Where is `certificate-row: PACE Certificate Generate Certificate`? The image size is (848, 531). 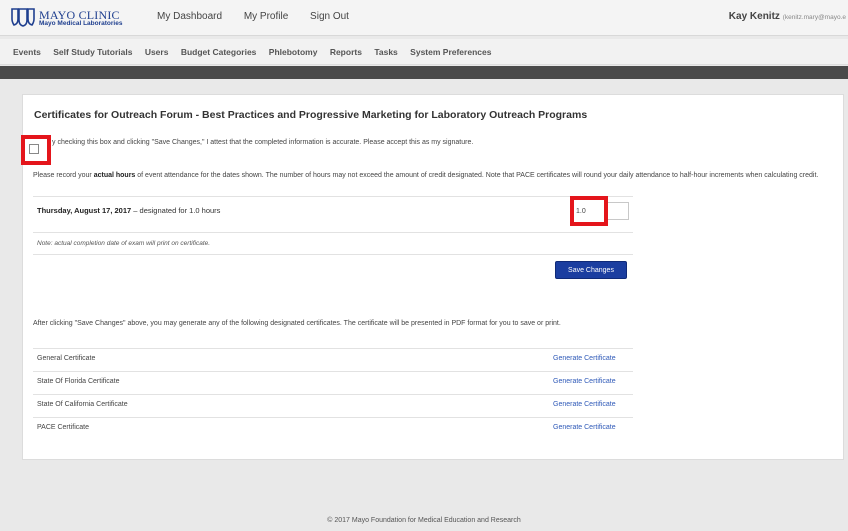 certificate-row: PACE Certificate Generate Certificate is located at coordinates (333, 428).